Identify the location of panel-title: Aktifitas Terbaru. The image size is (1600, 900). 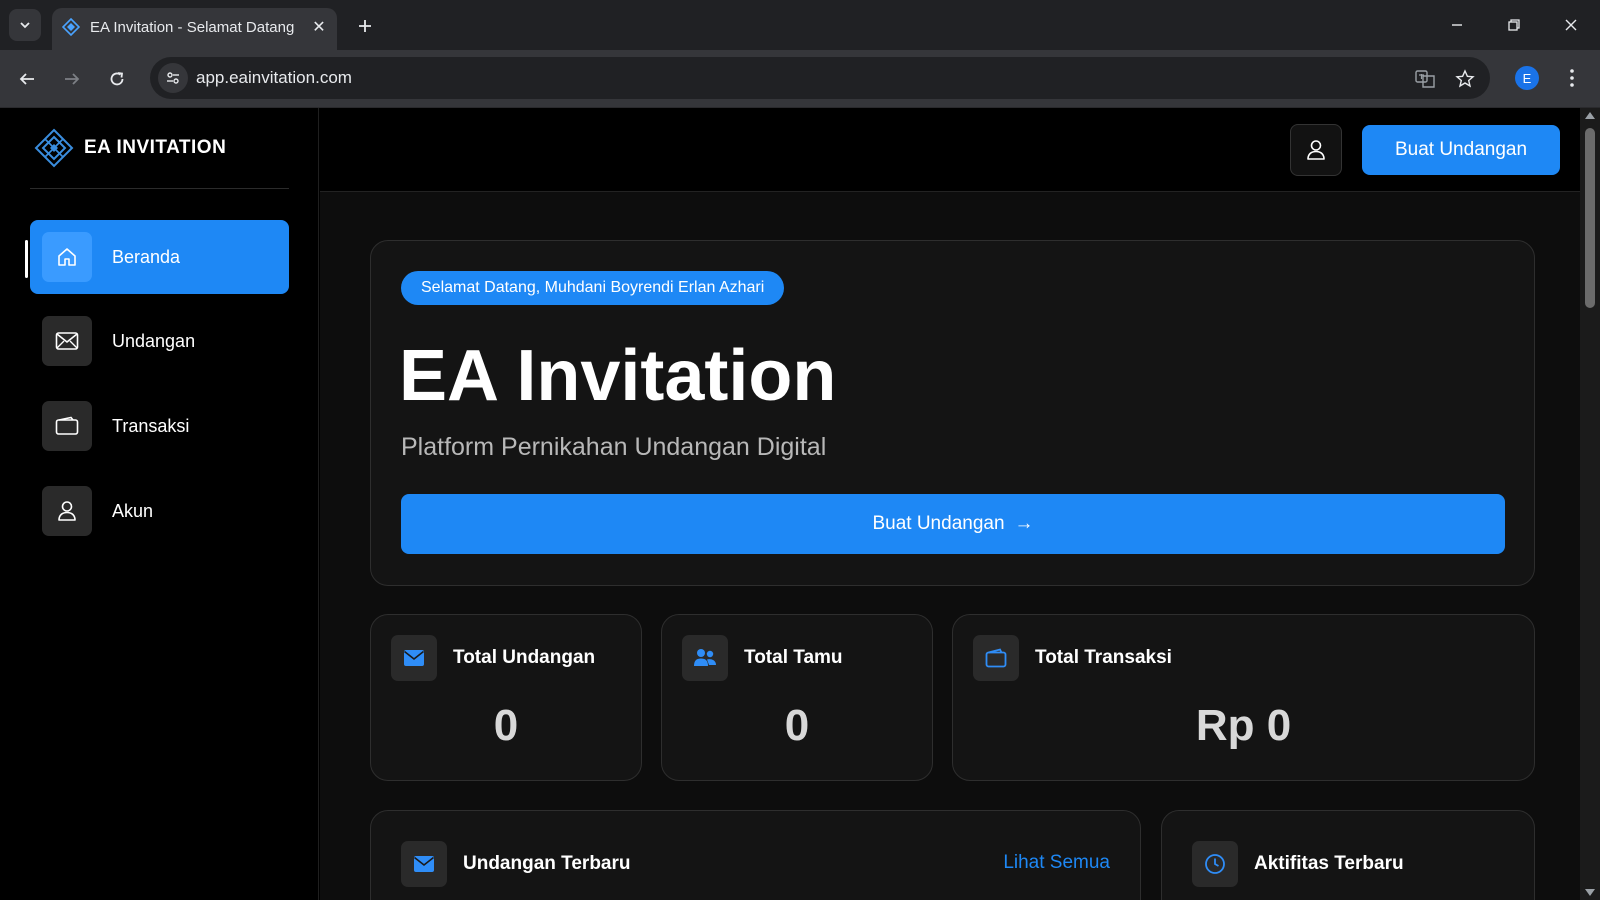
(1329, 863).